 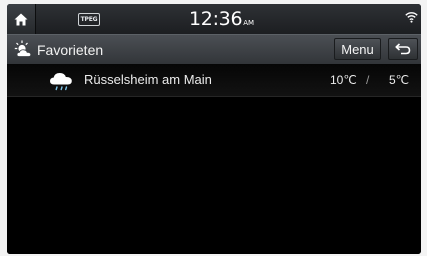 I want to click on header-bar: Favorieten Menu, so click(x=214, y=49).